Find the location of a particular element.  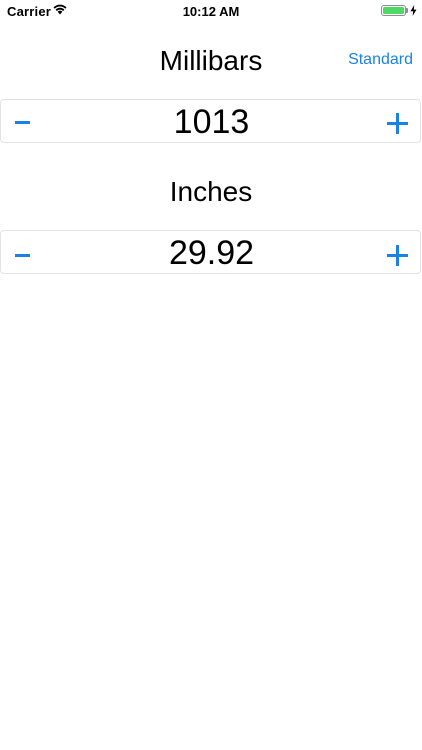

millibars-stepper: 1013 is located at coordinates (210, 121).